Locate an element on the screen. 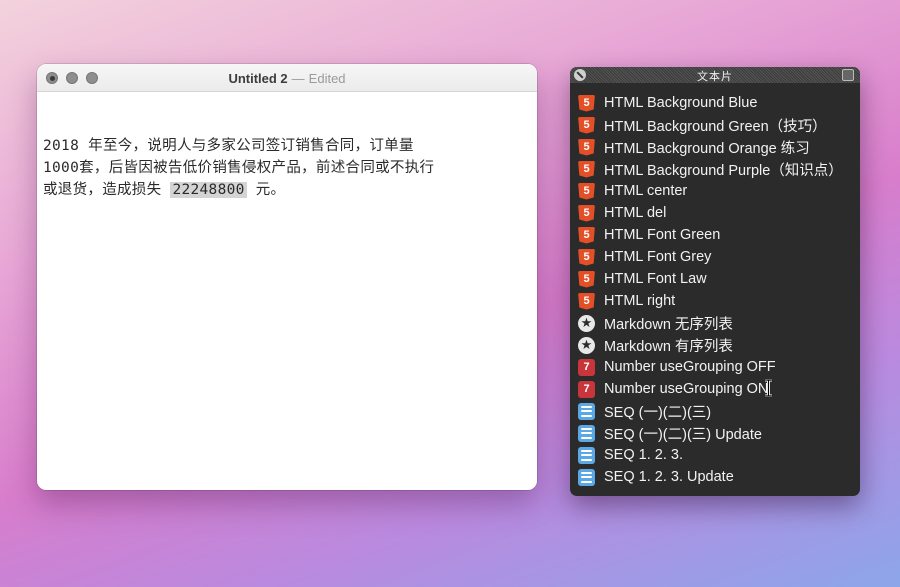 The height and width of the screenshot is (587, 900). snippet-label: Number useGrouping OFF is located at coordinates (690, 367).